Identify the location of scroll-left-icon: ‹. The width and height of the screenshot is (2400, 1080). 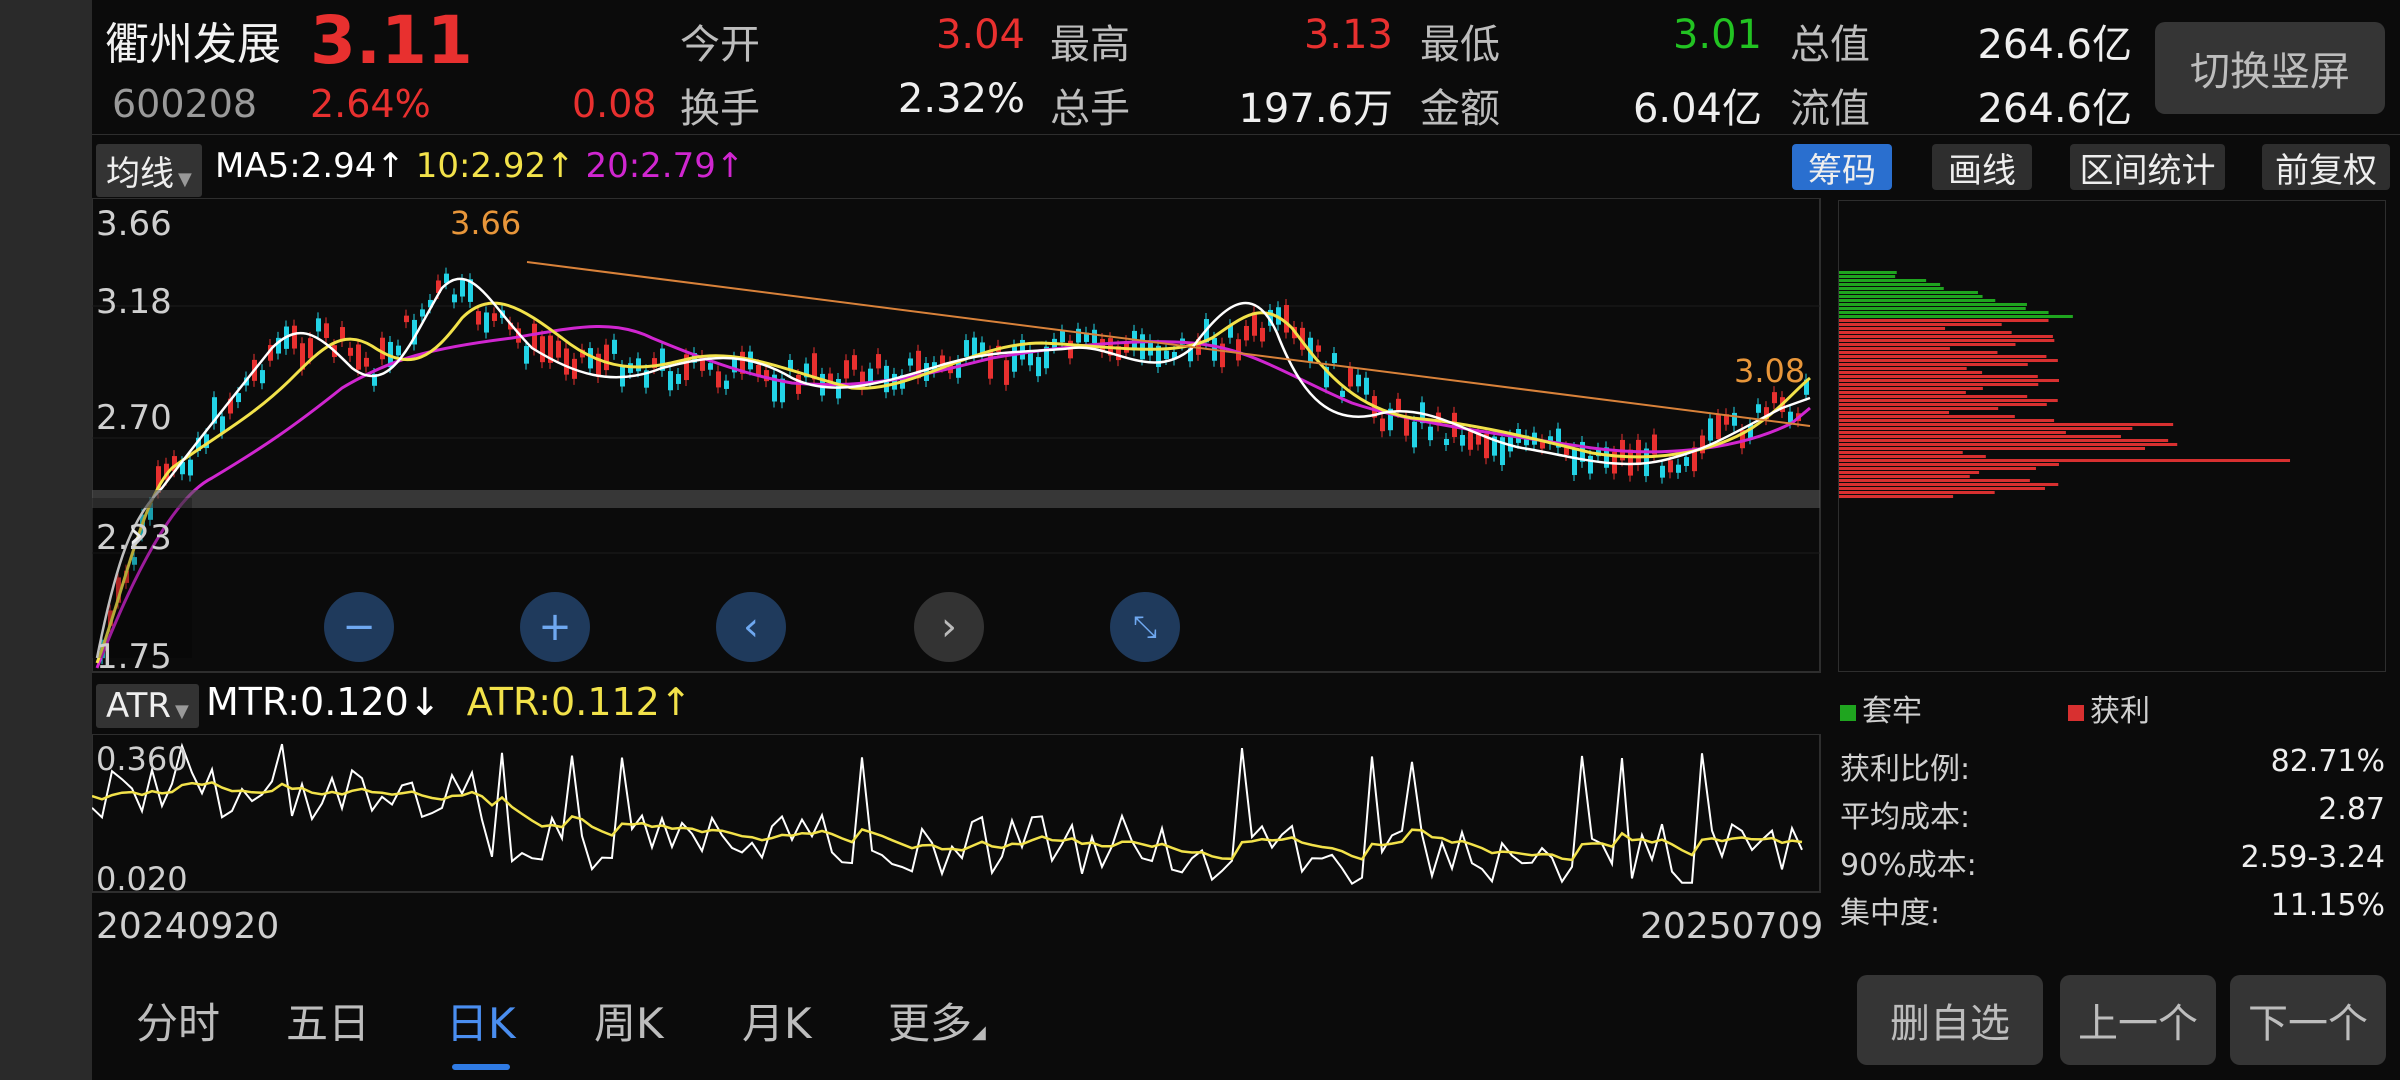
(751, 627).